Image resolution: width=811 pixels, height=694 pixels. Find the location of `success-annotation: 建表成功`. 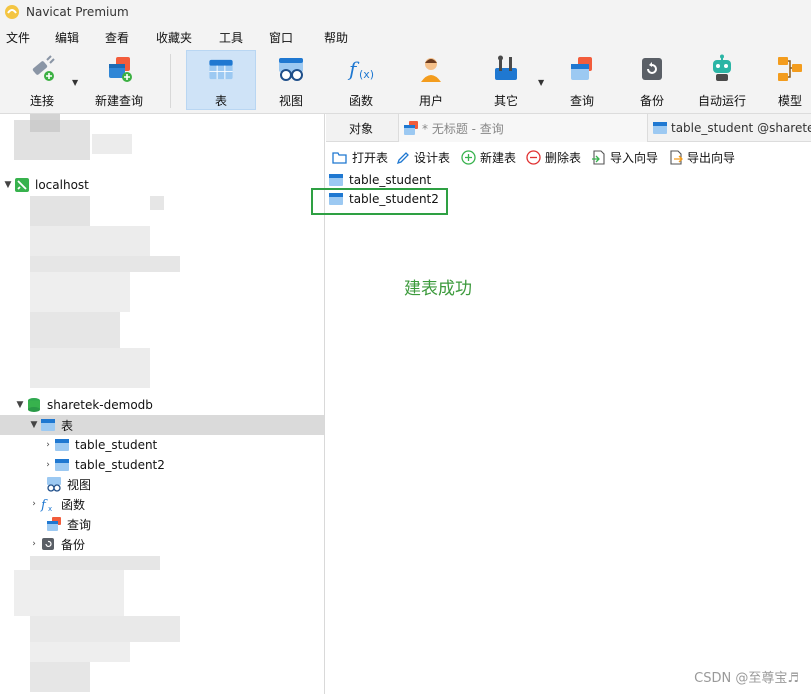

success-annotation: 建表成功 is located at coordinates (438, 289).